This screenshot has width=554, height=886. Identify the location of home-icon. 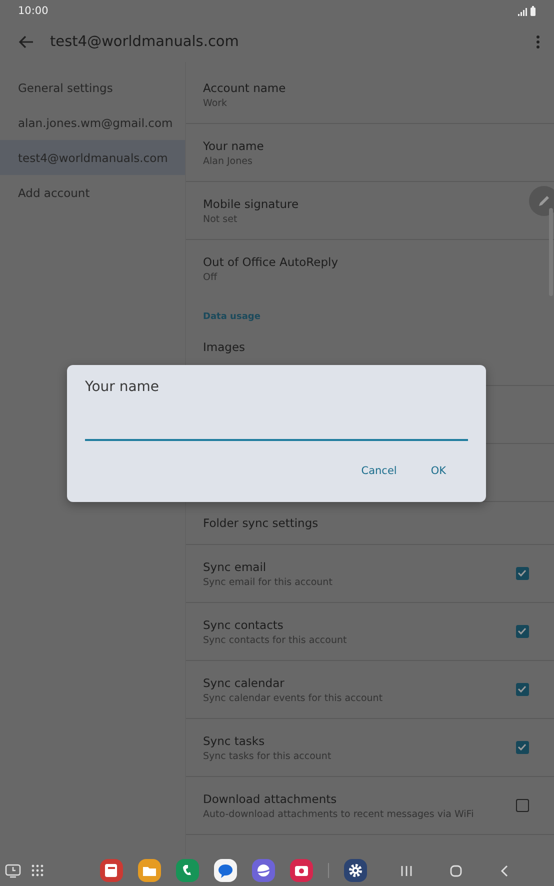
(456, 870).